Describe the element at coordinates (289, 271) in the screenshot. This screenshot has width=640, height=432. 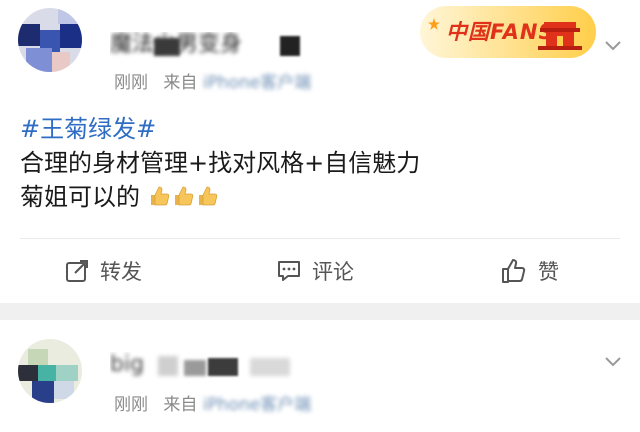
I see `comment-icon` at that location.